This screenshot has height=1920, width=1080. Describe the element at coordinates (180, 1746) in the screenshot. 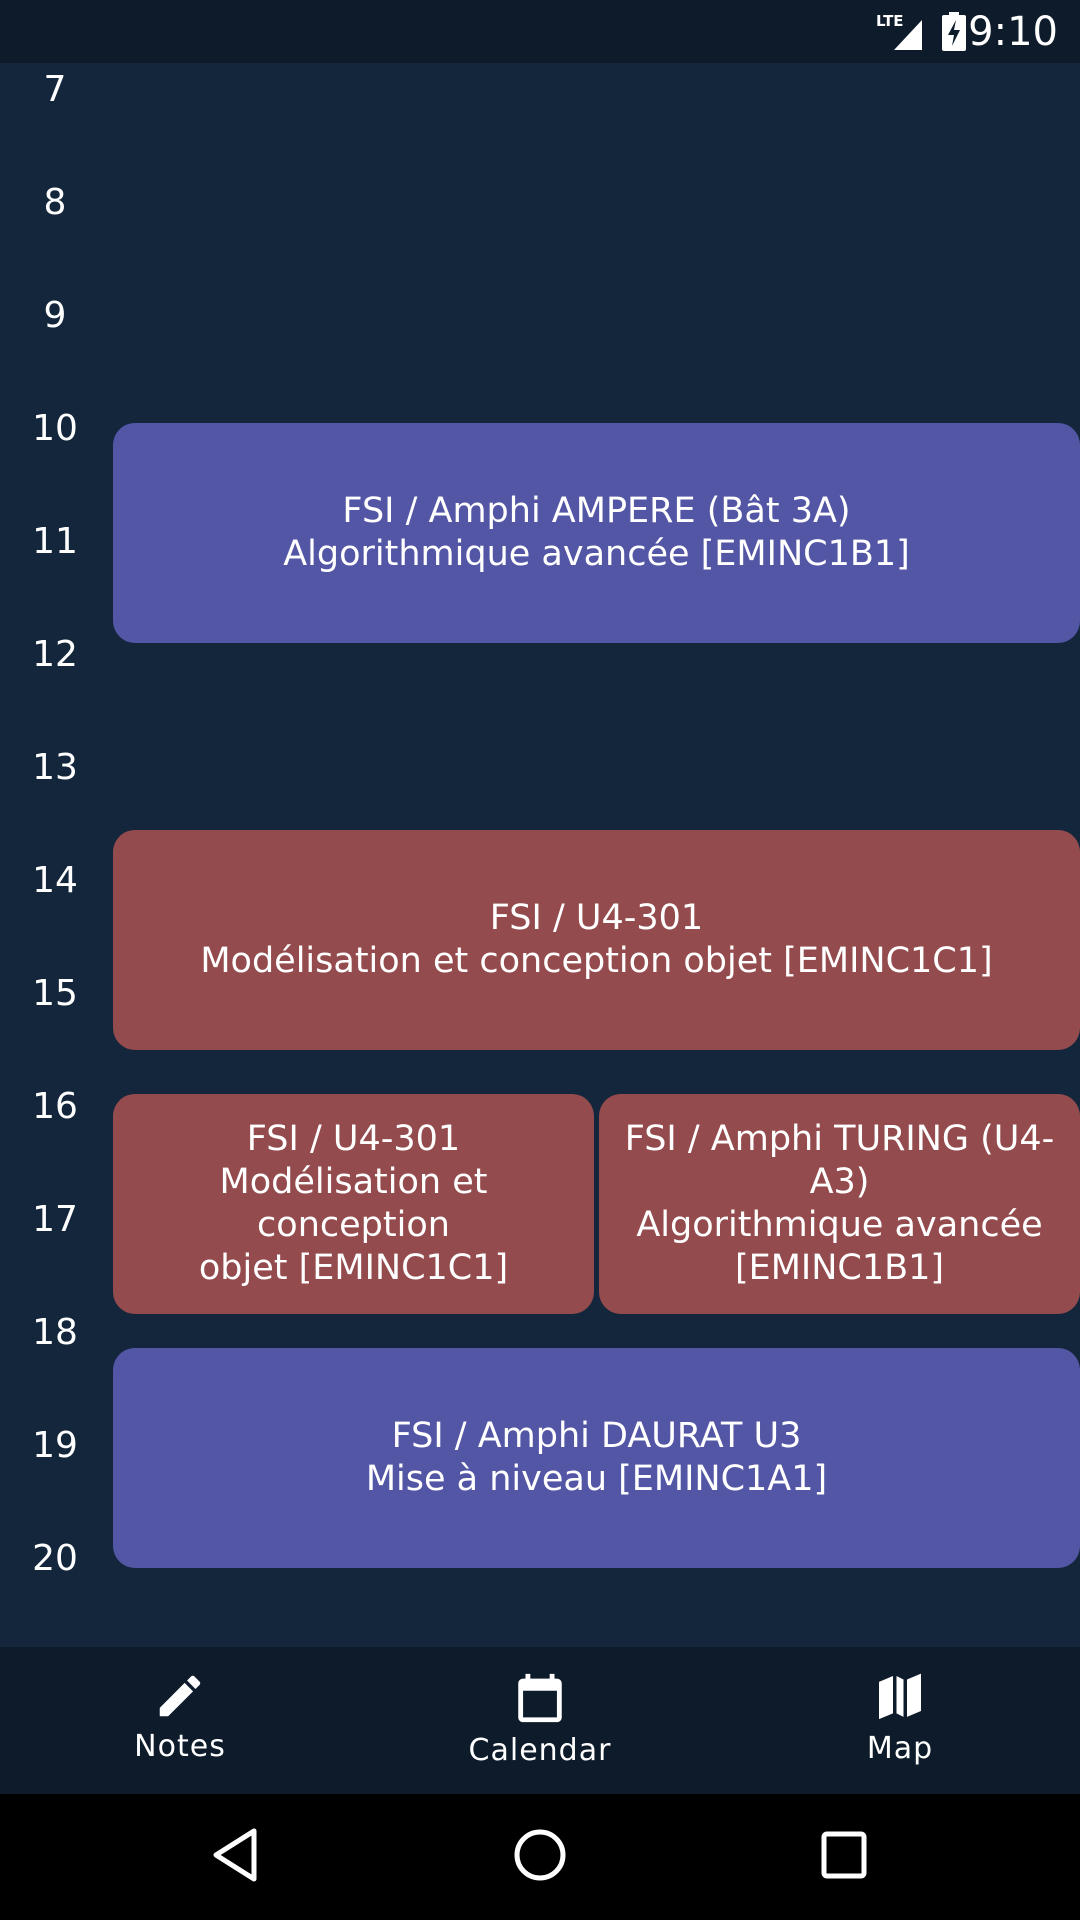

I see `nav-label: Notes` at that location.